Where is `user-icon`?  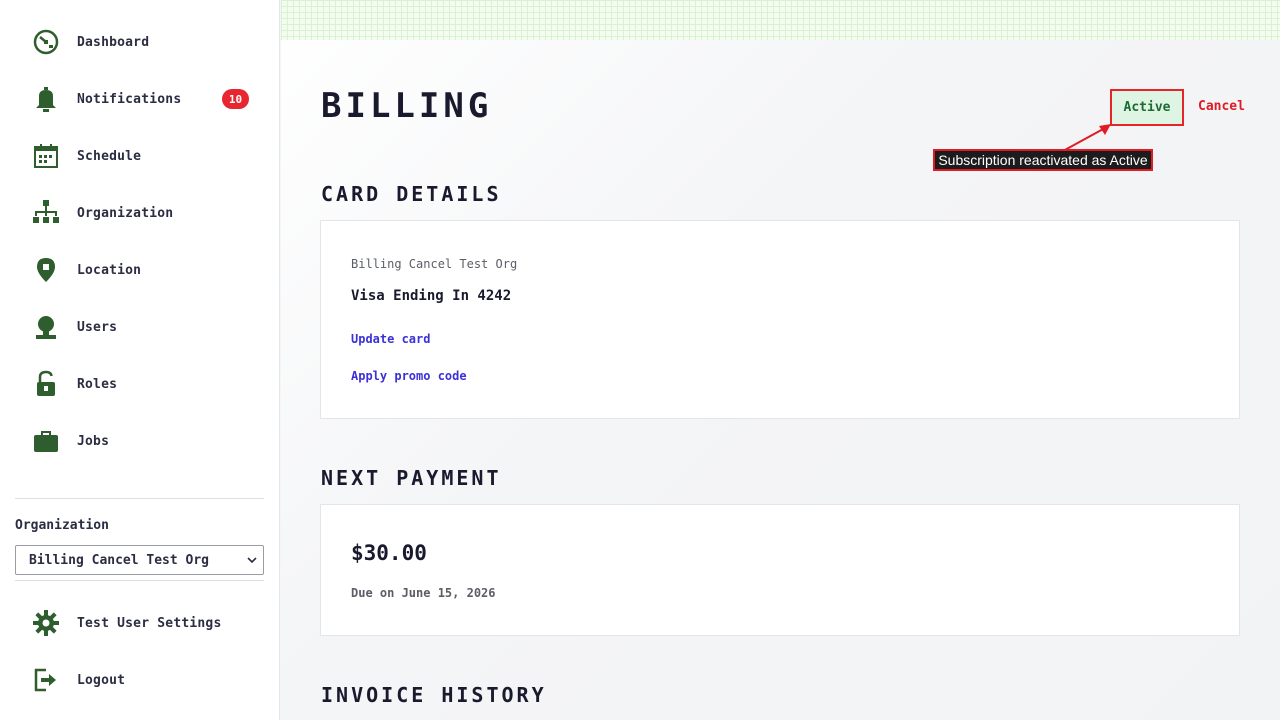 user-icon is located at coordinates (46, 327).